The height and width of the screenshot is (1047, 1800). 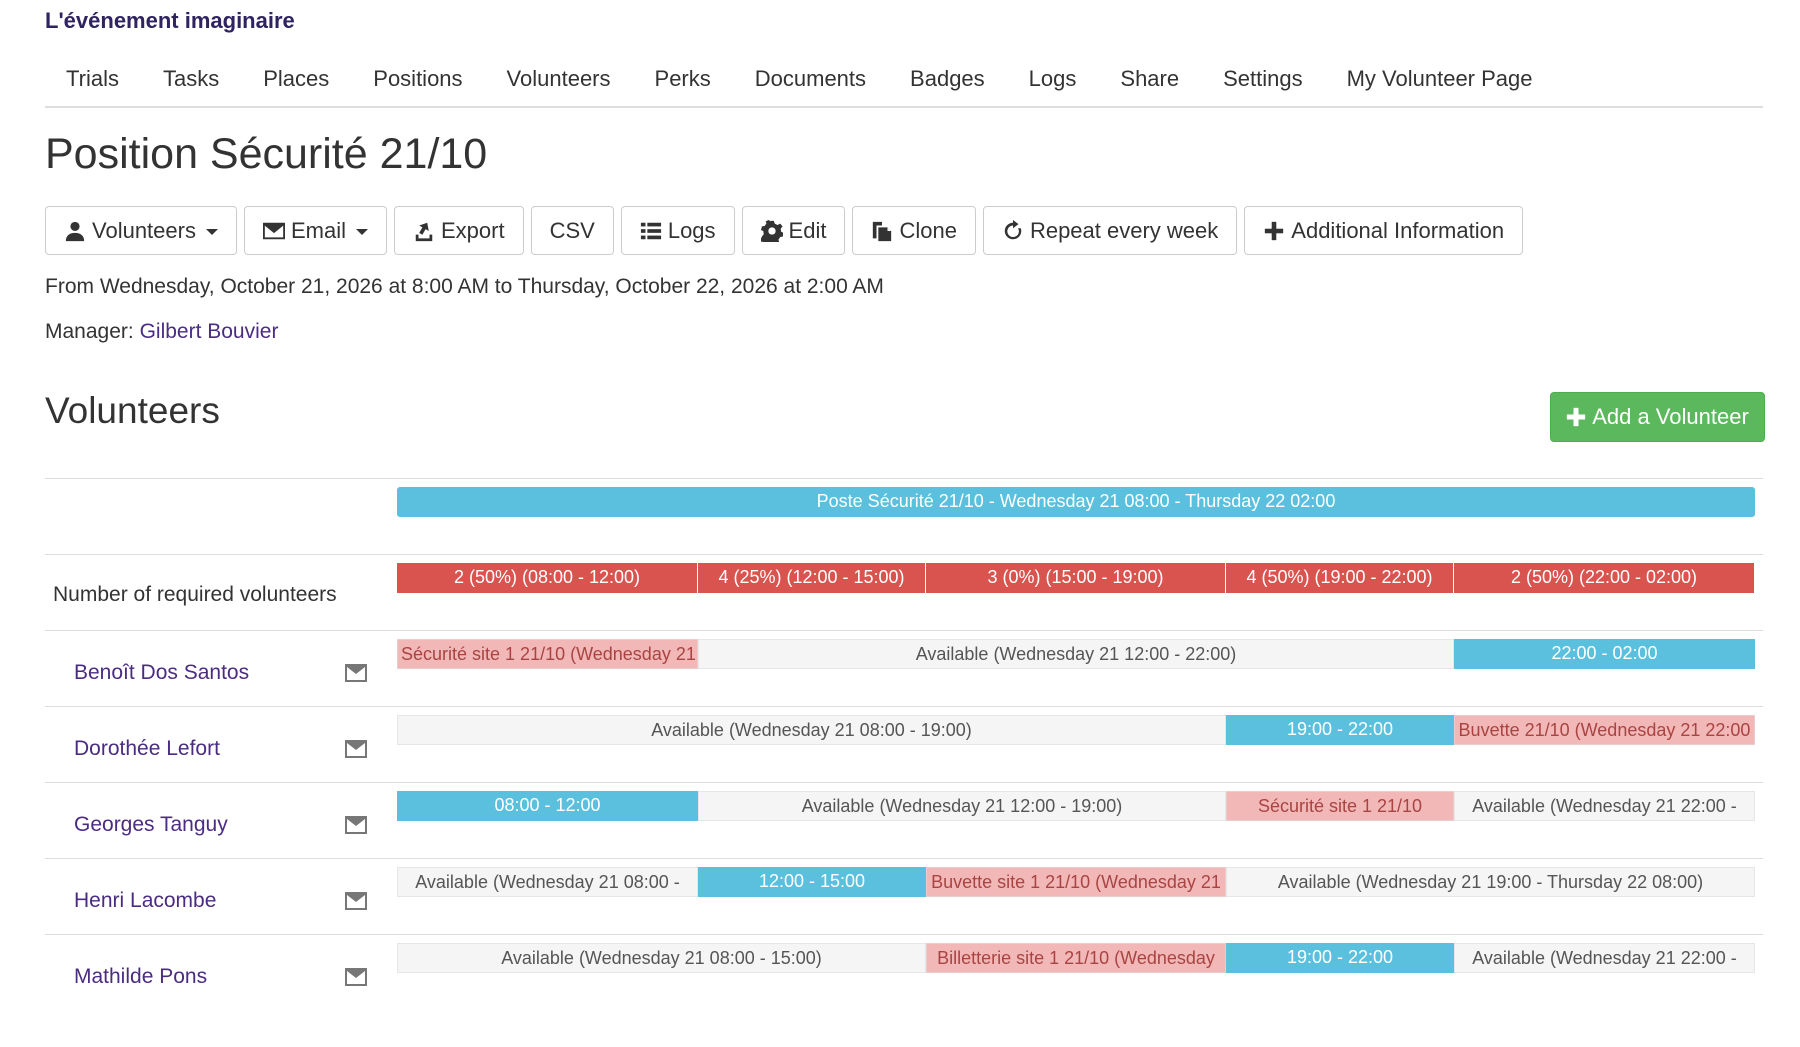 What do you see at coordinates (361, 231) in the screenshot?
I see `caret-down-icon` at bounding box center [361, 231].